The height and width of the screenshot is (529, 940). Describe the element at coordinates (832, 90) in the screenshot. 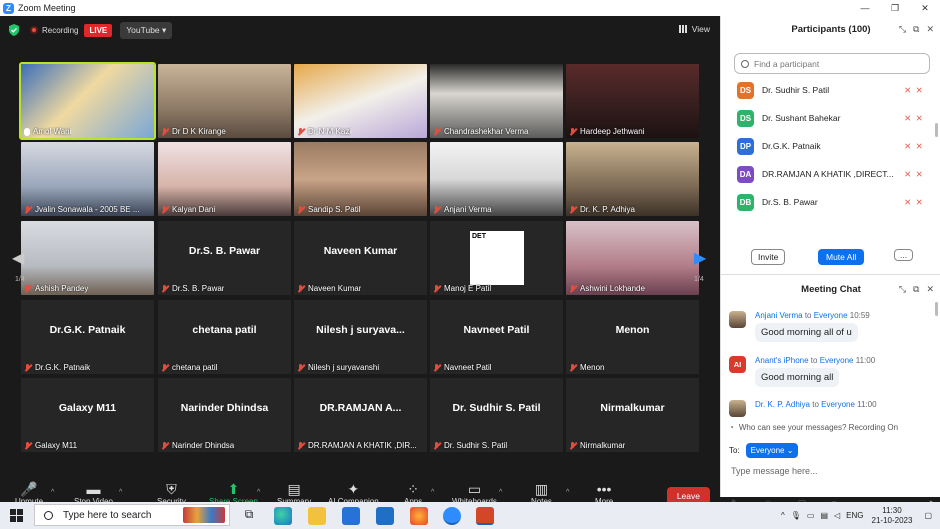

I see `participant-row: DS Dr. Sudhir S. Patil ⨯⨯` at that location.